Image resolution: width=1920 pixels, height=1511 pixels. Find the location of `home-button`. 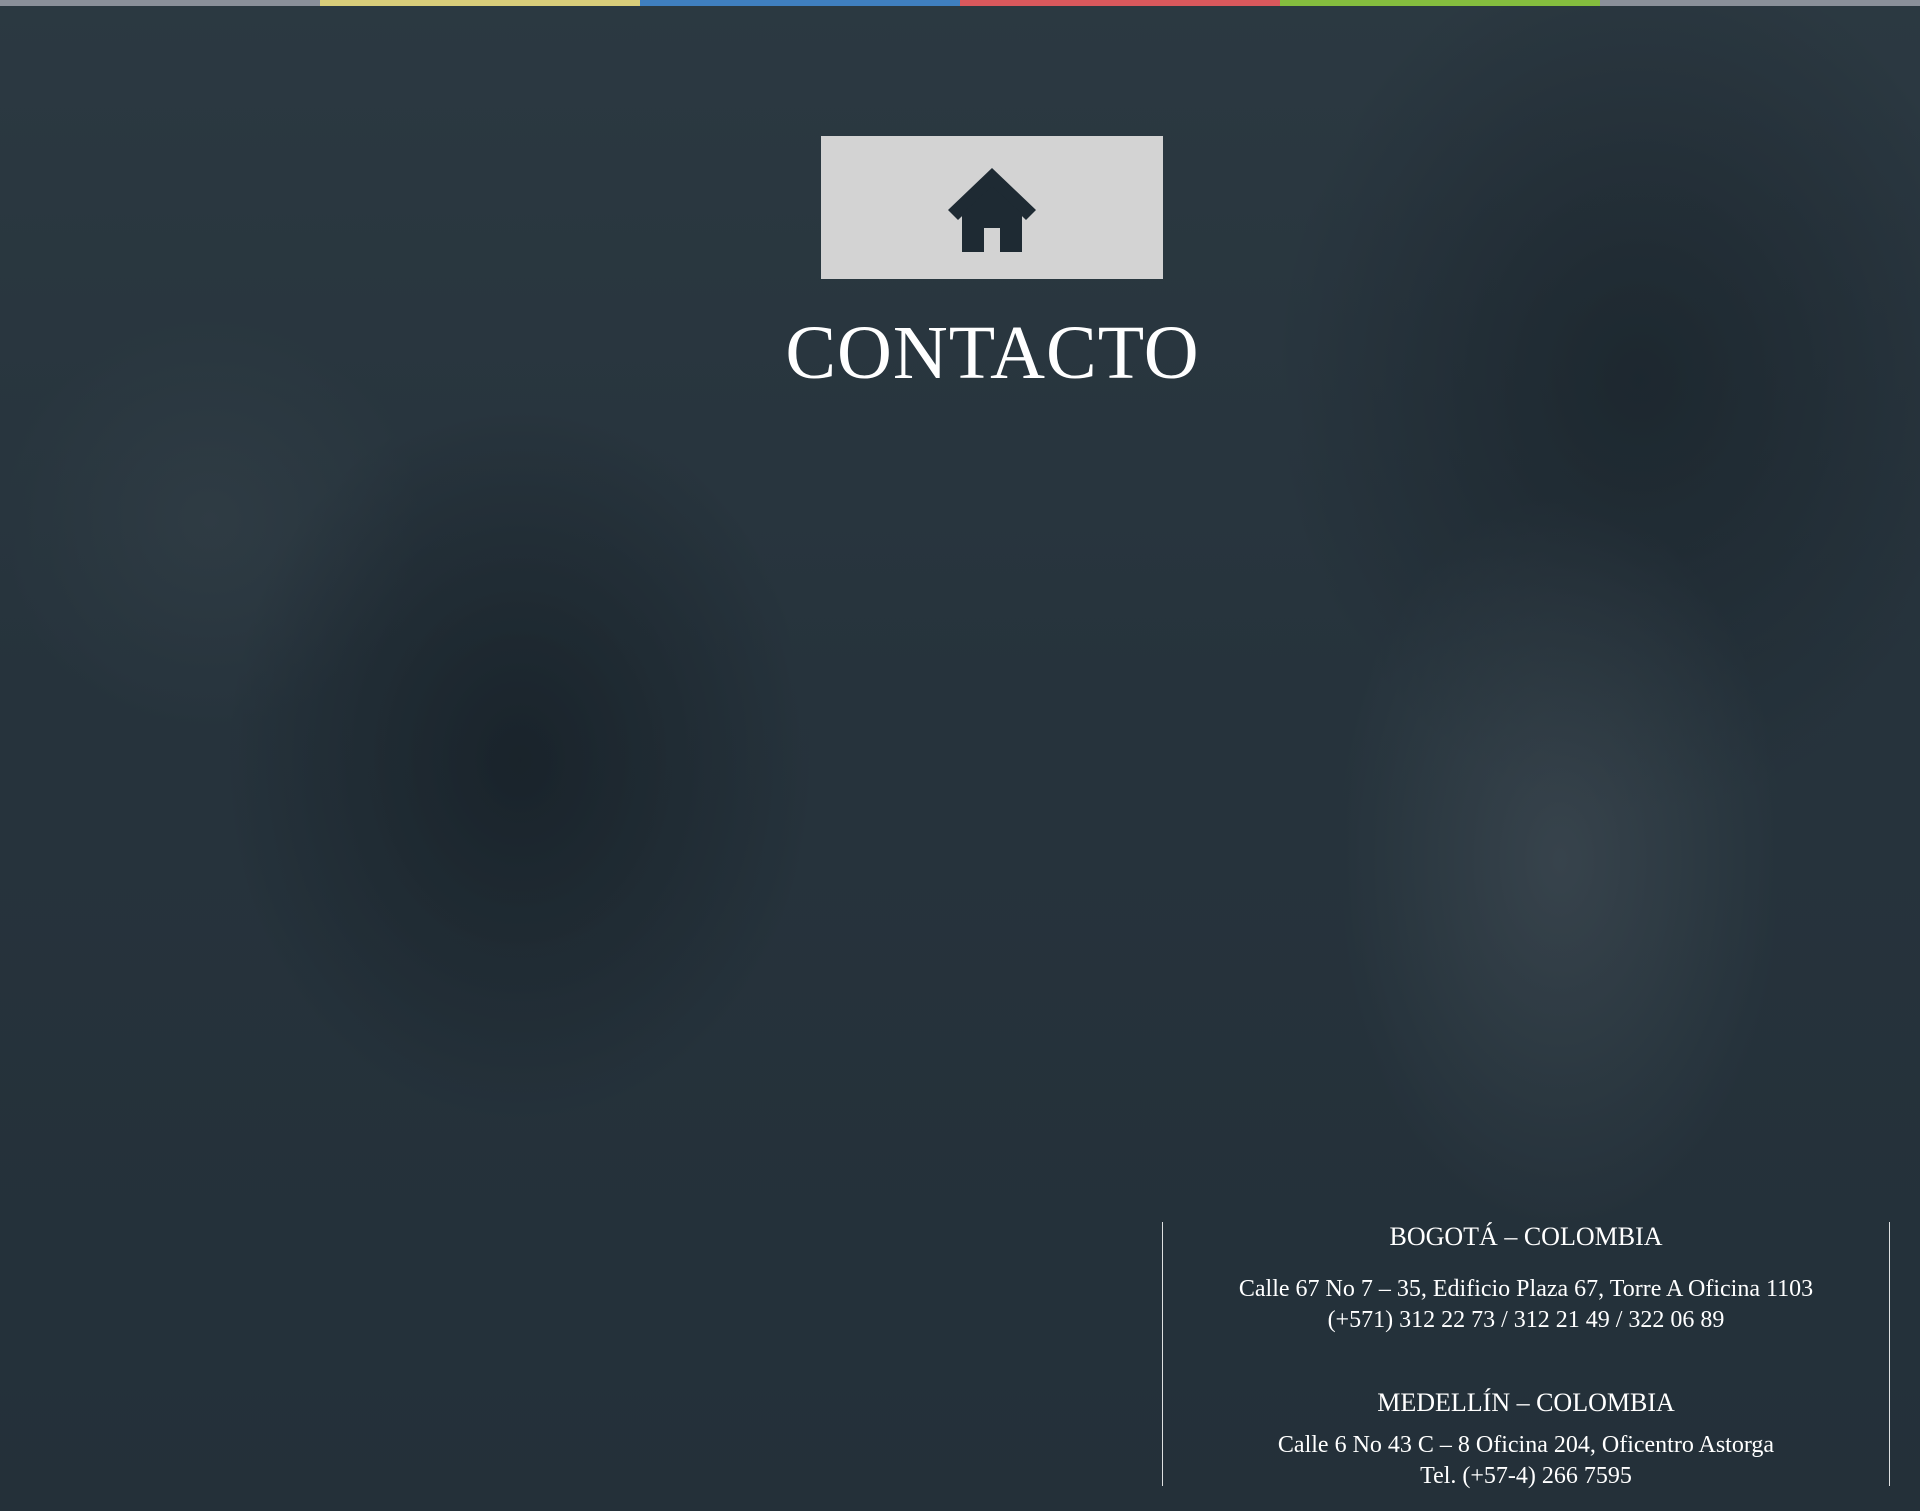

home-button is located at coordinates (992, 207).